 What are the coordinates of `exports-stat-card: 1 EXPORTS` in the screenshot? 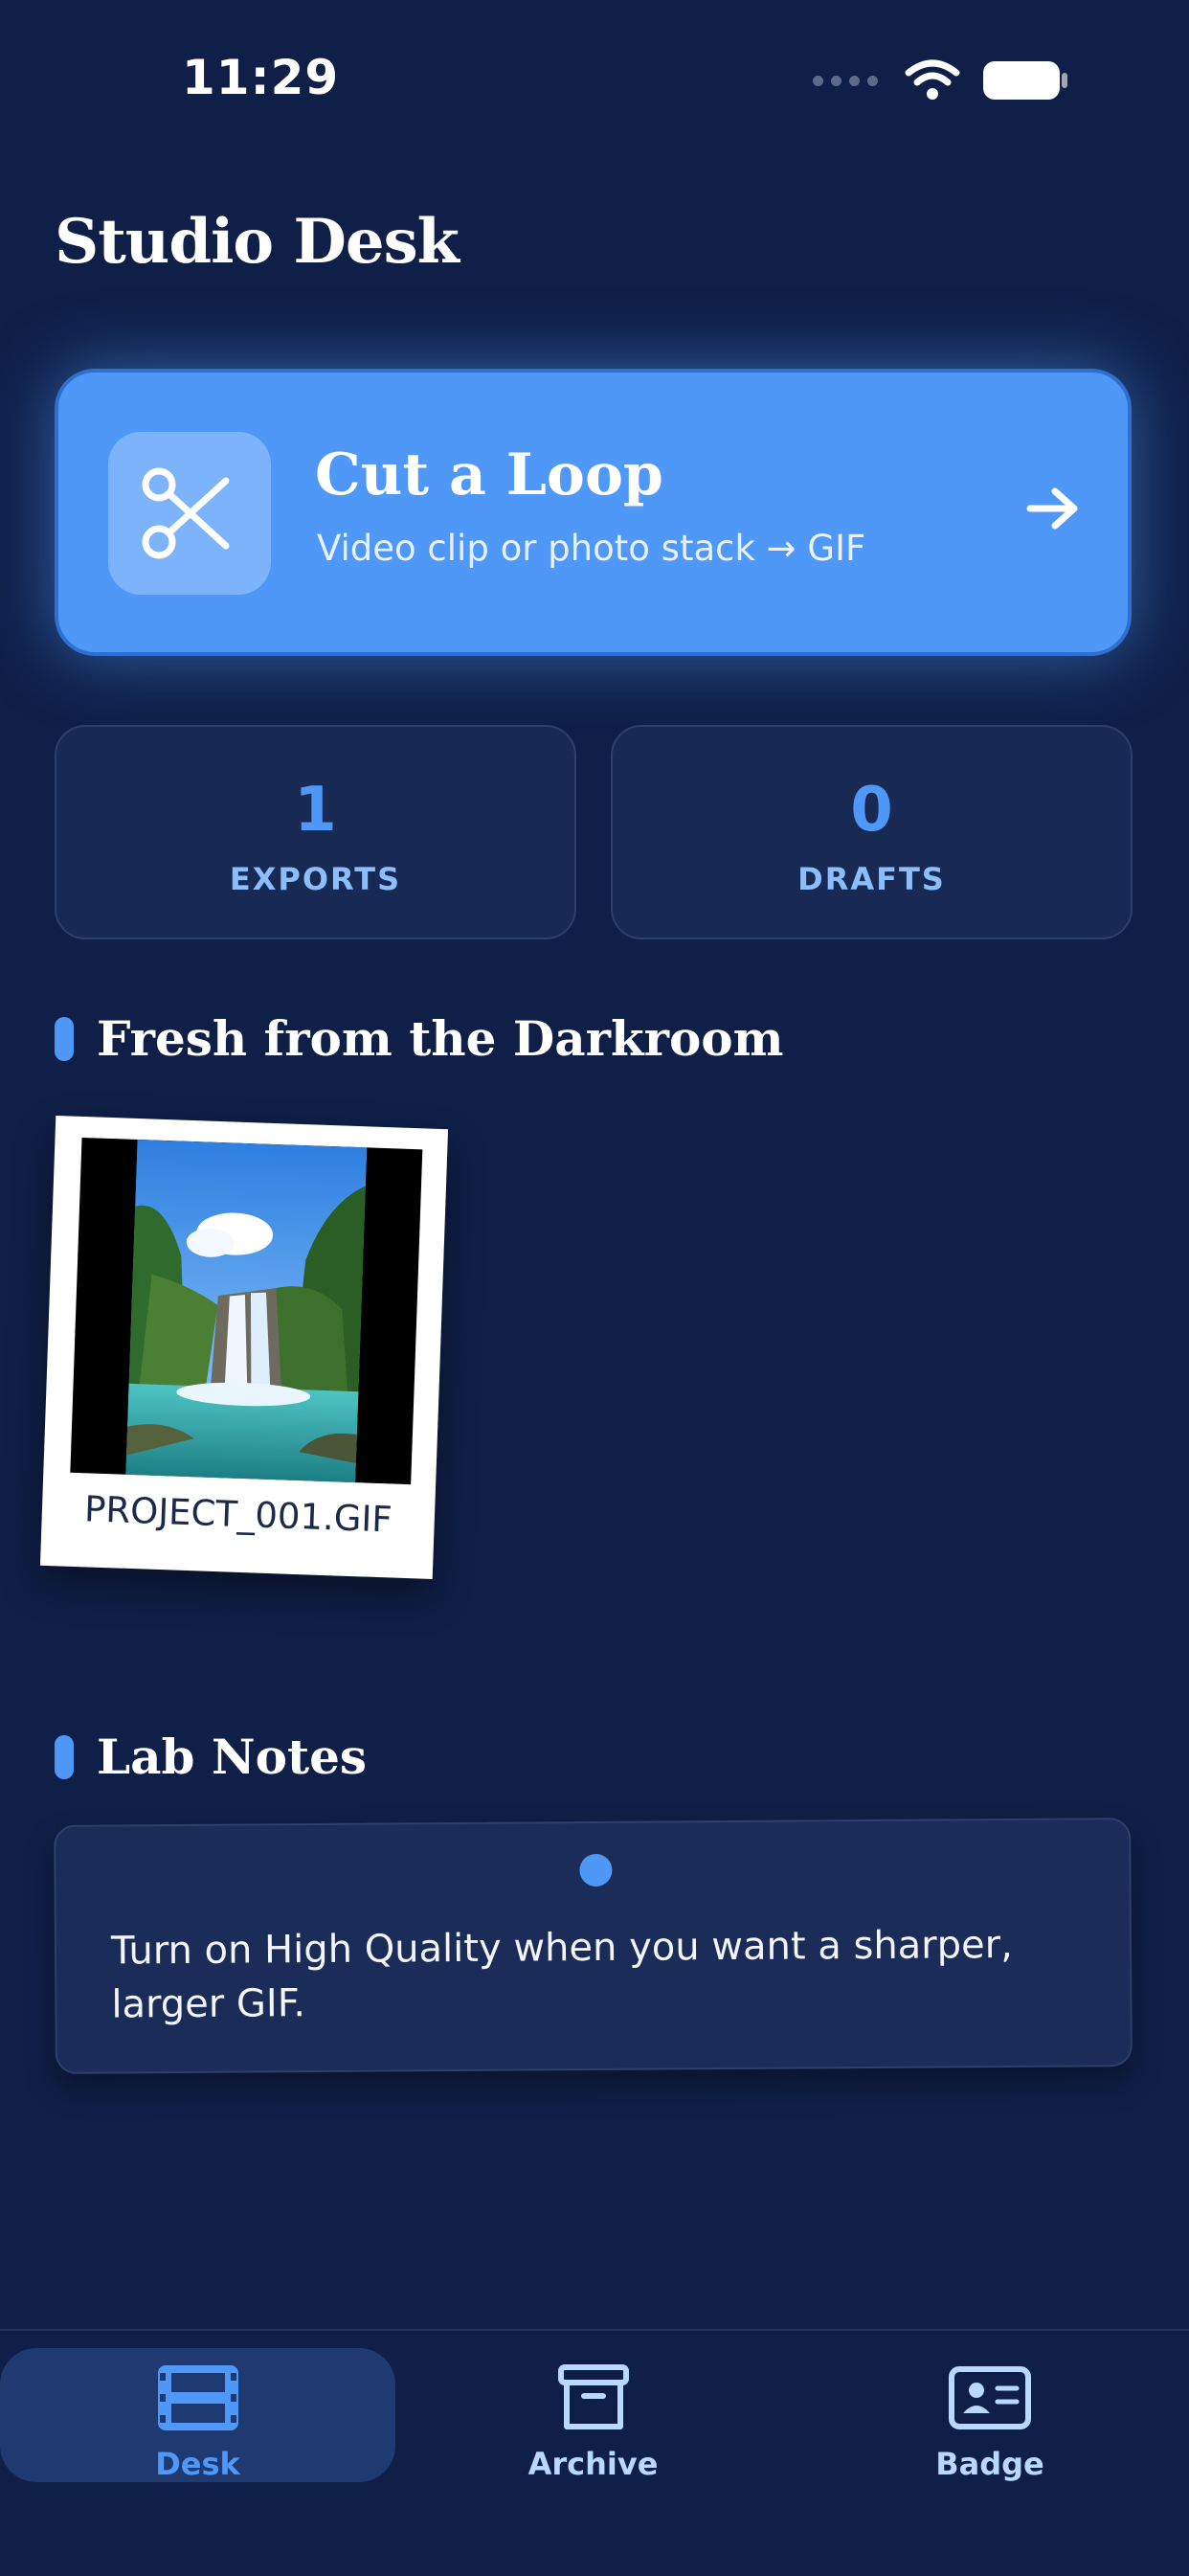 It's located at (315, 832).